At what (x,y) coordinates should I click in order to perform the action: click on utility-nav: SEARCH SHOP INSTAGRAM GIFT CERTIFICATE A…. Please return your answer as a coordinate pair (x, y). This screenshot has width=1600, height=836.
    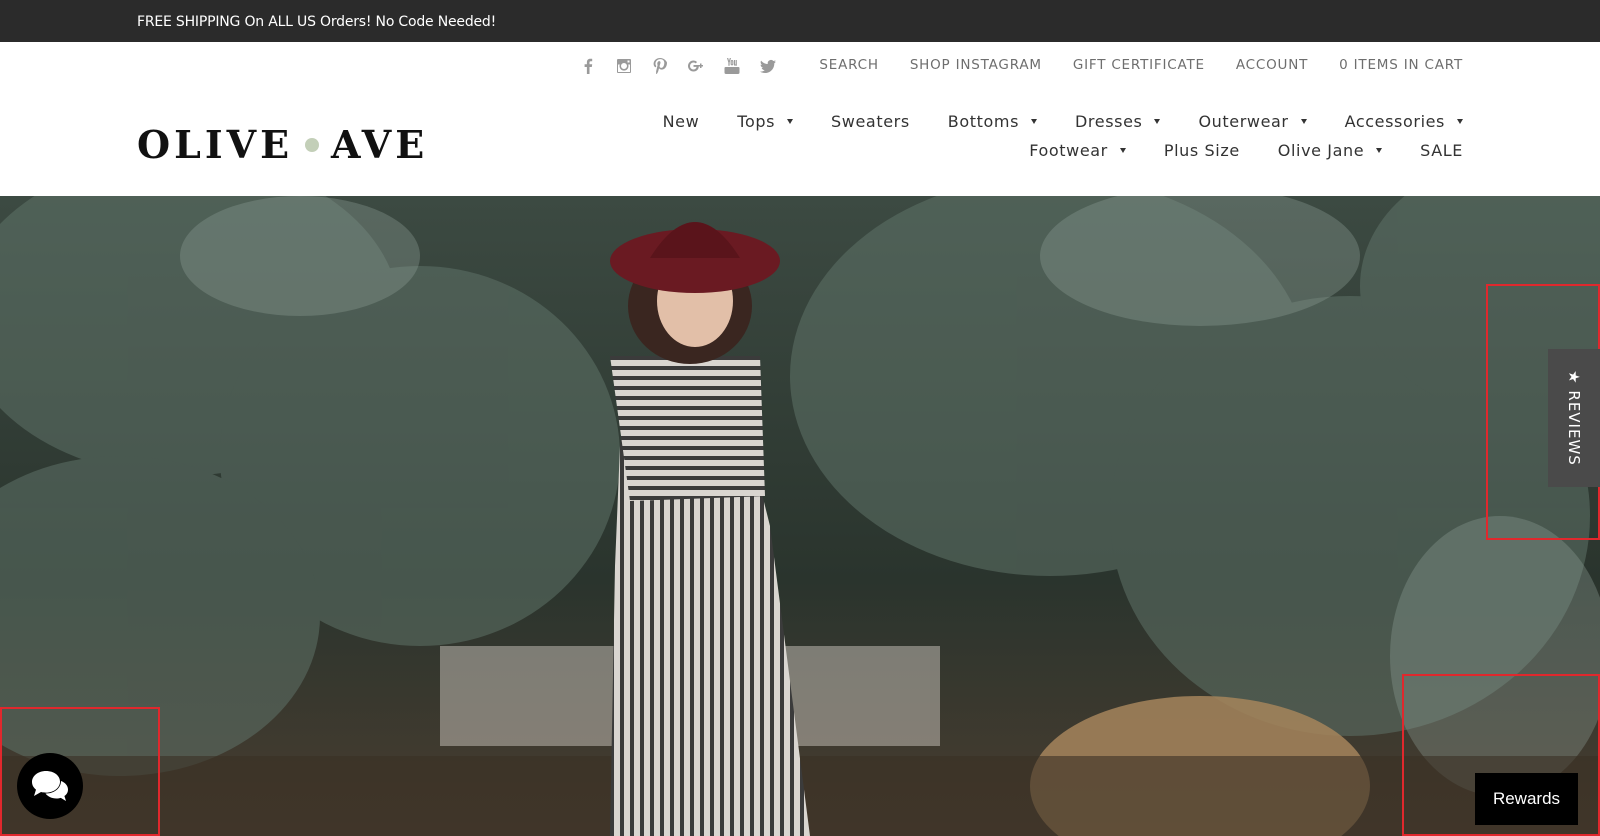
    Looking at the image, I should click on (1141, 65).